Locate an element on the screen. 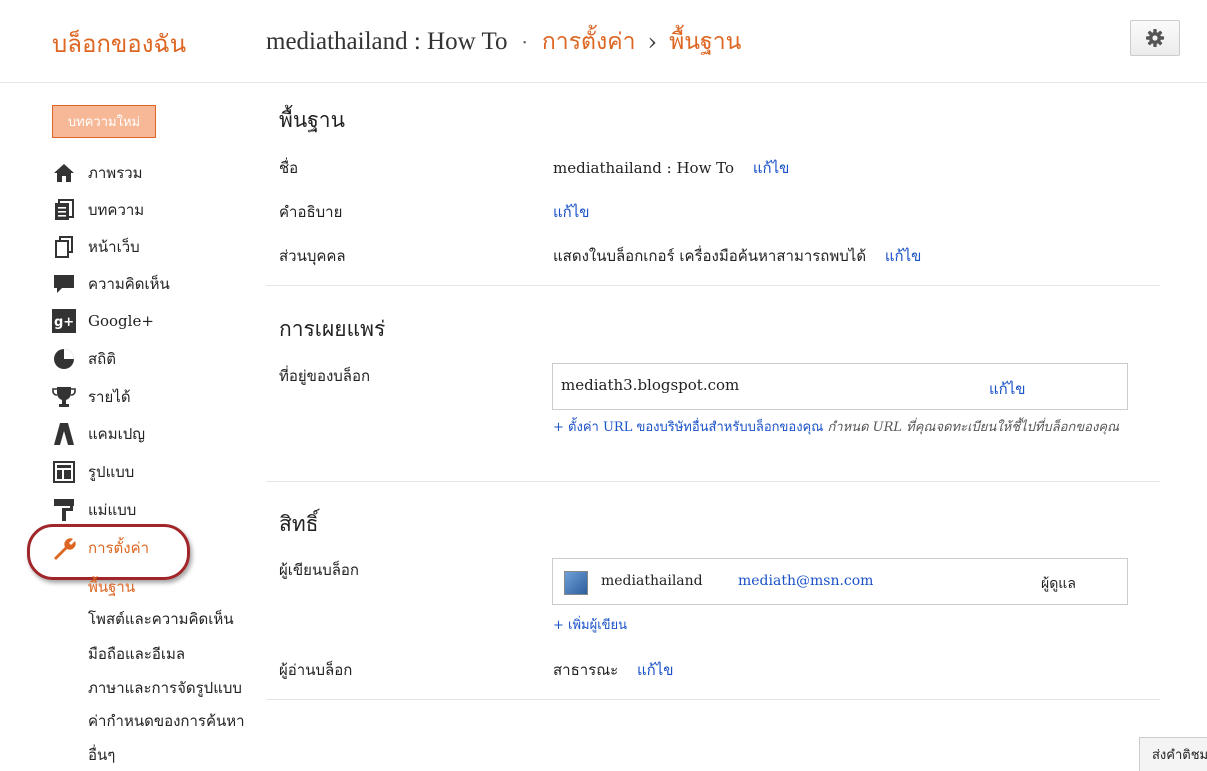  template-icon is located at coordinates (64, 510).